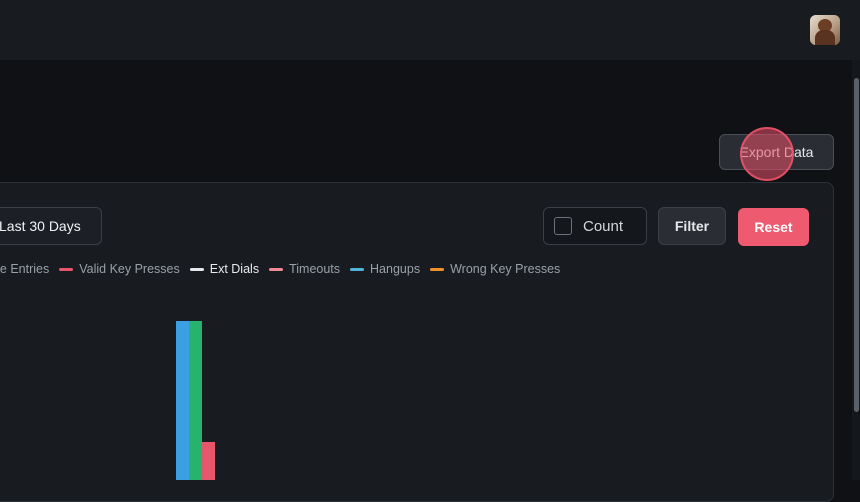 The width and height of the screenshot is (860, 502). Describe the element at coordinates (563, 226) in the screenshot. I see `count-checkbox` at that location.